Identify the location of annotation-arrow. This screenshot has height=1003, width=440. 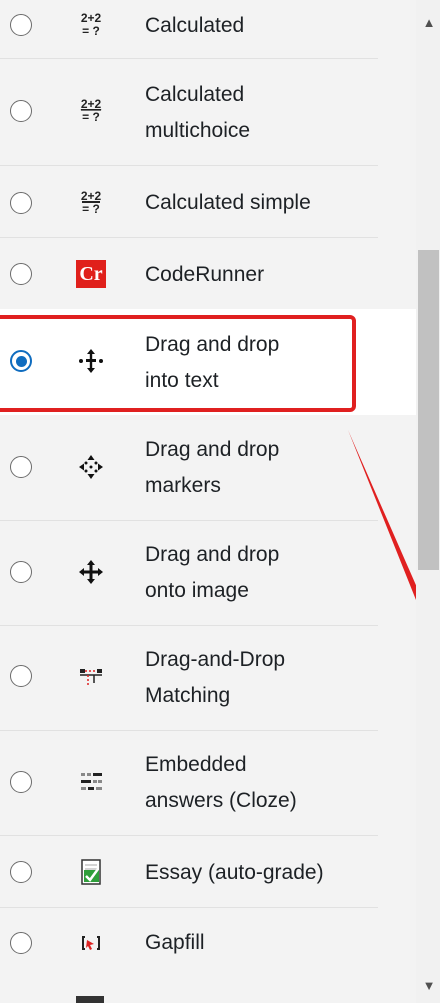
(394, 545).